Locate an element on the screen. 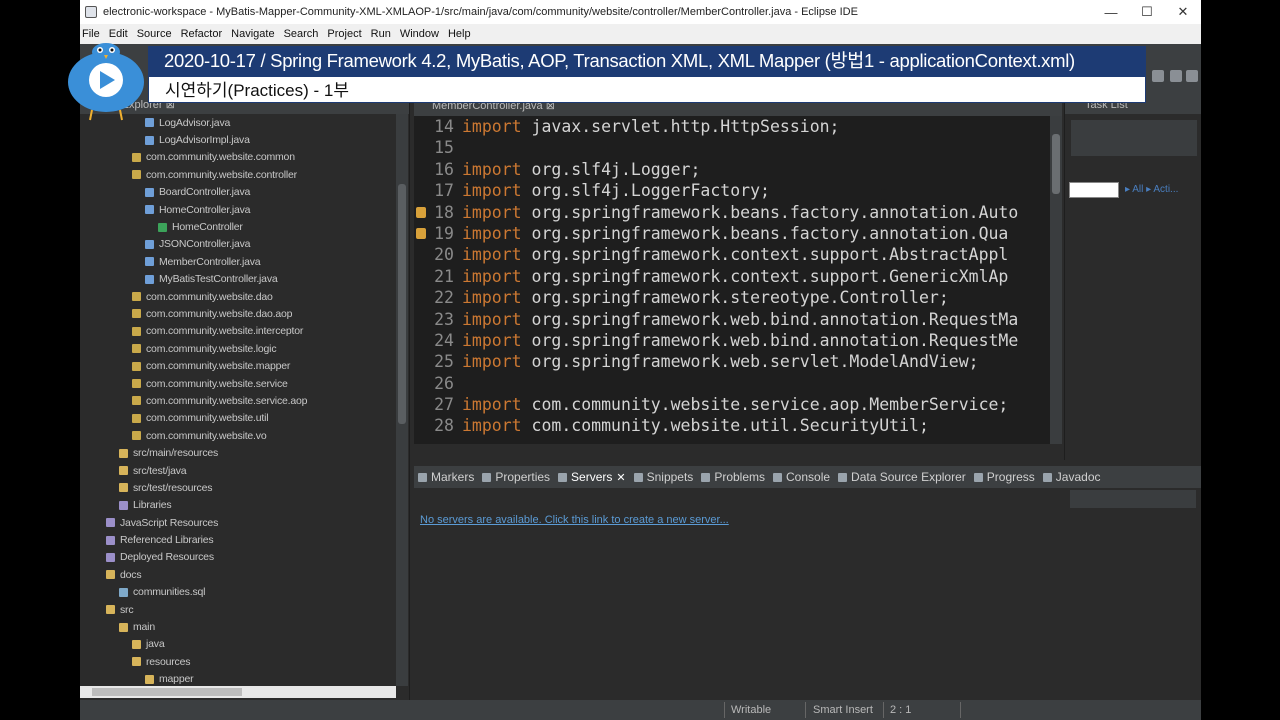 This screenshot has width=1280, height=720. tab-console: Console is located at coordinates (801, 477).